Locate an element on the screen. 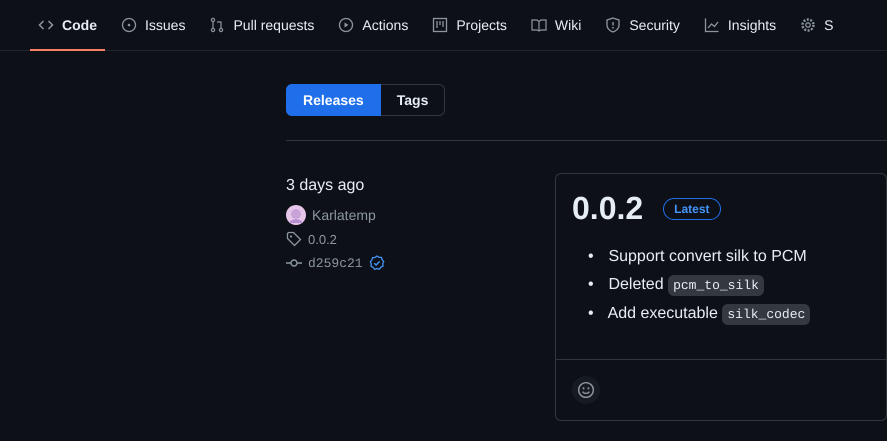 This screenshot has height=441, width=887. pull-request-icon is located at coordinates (217, 24).